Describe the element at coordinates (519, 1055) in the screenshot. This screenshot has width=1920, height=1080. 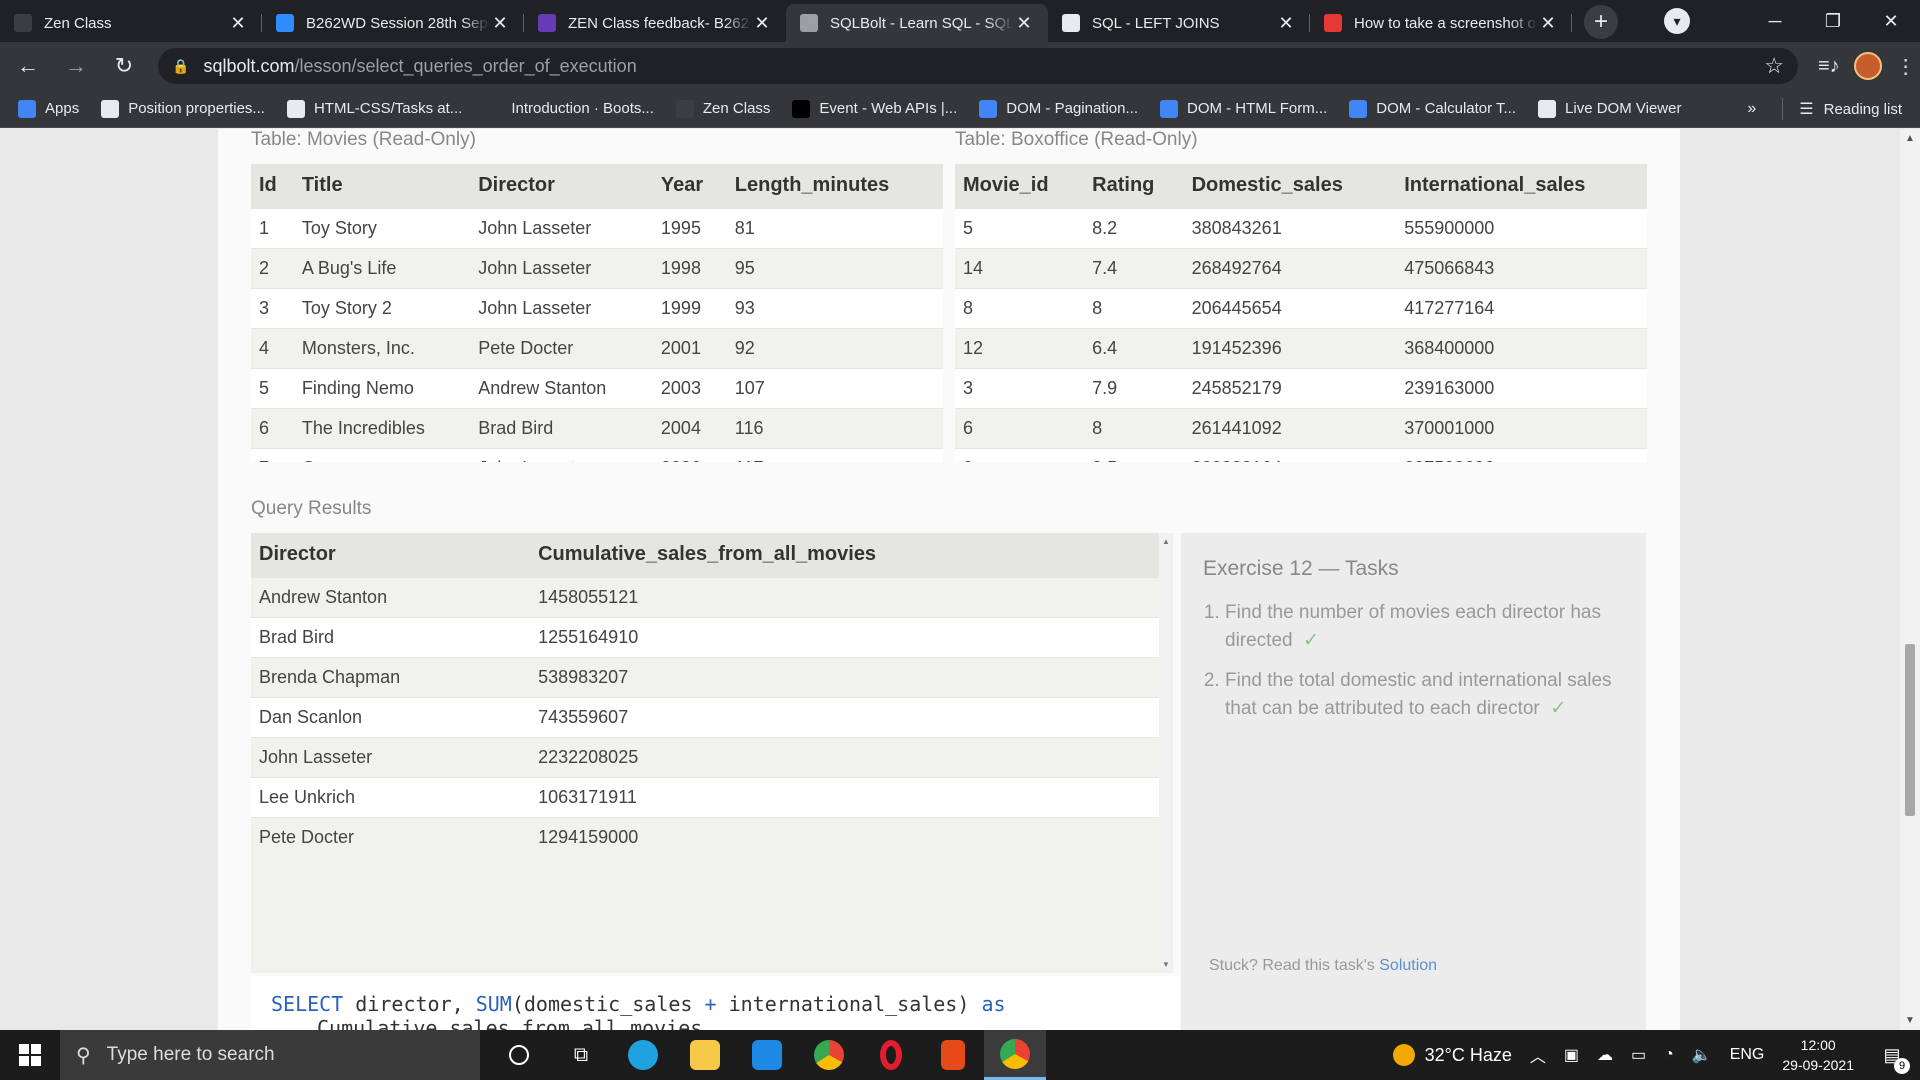
I see `cortana-icon` at that location.